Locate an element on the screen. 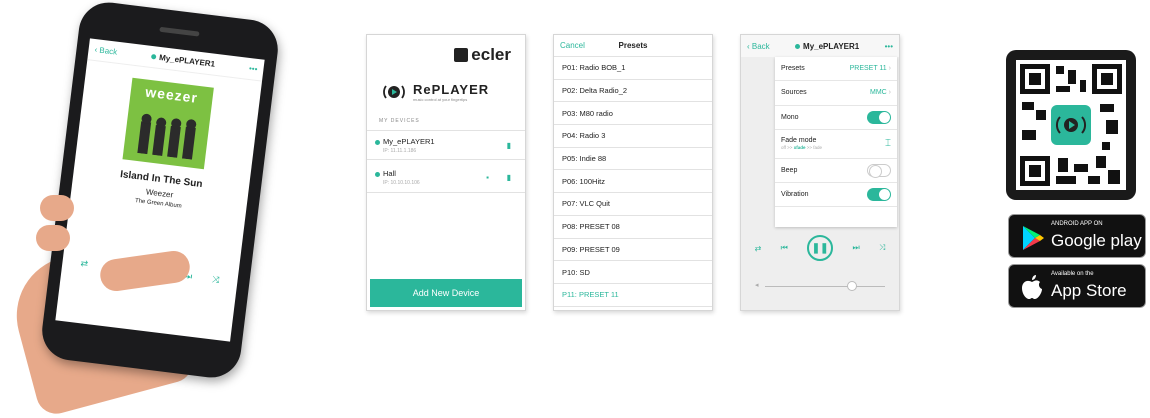  apple-icon is located at coordinates (1032, 287).